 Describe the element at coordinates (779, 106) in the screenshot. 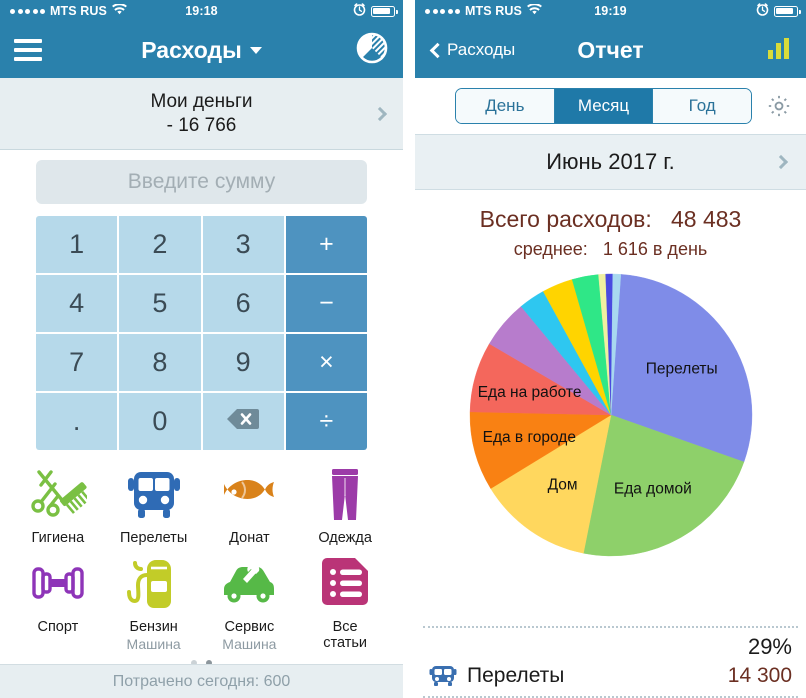

I see `gear-icon` at that location.